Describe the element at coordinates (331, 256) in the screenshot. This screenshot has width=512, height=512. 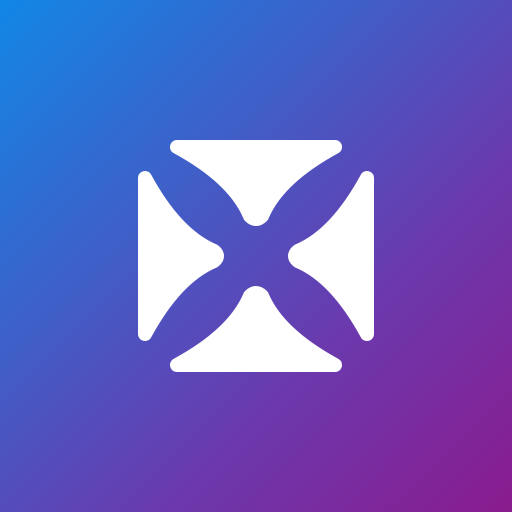
I see `logo-right-segment` at that location.